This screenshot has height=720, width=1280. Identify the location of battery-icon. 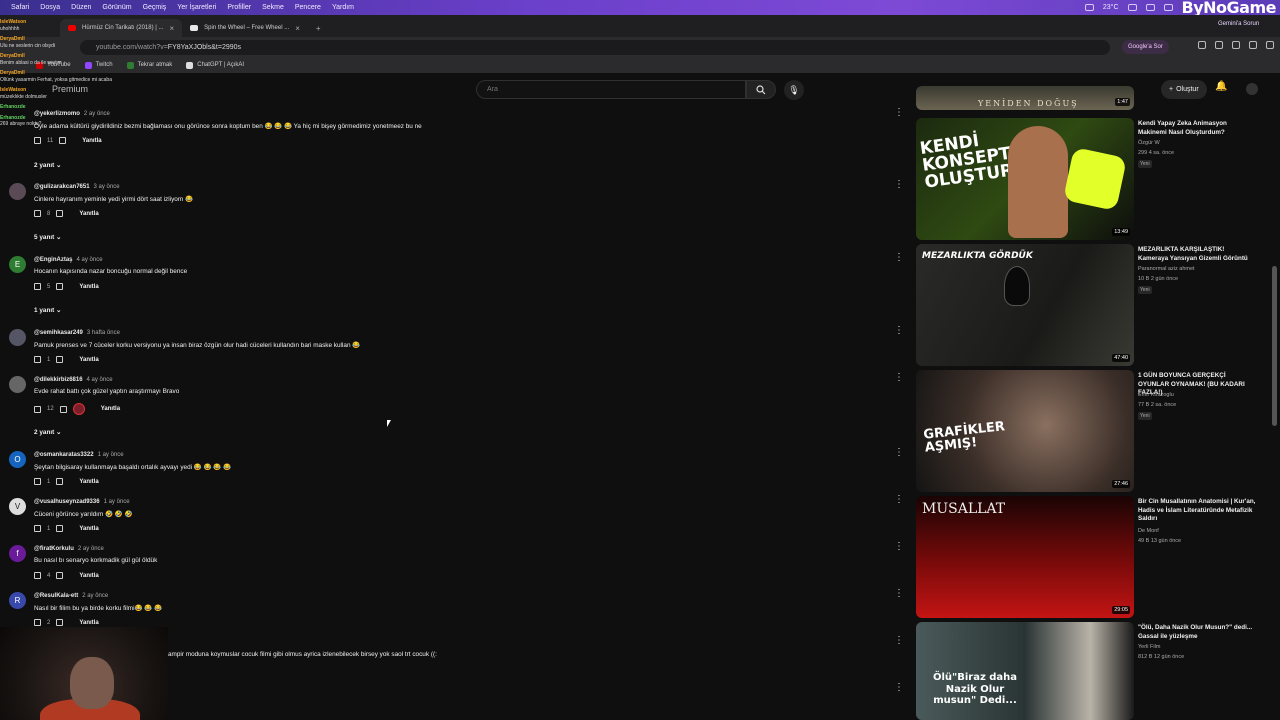
(1168, 7).